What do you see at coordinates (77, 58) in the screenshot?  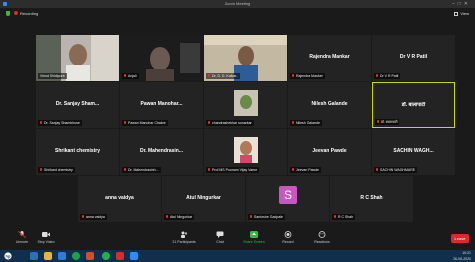 I see `participant-tile: Vinod Shidipure` at bounding box center [77, 58].